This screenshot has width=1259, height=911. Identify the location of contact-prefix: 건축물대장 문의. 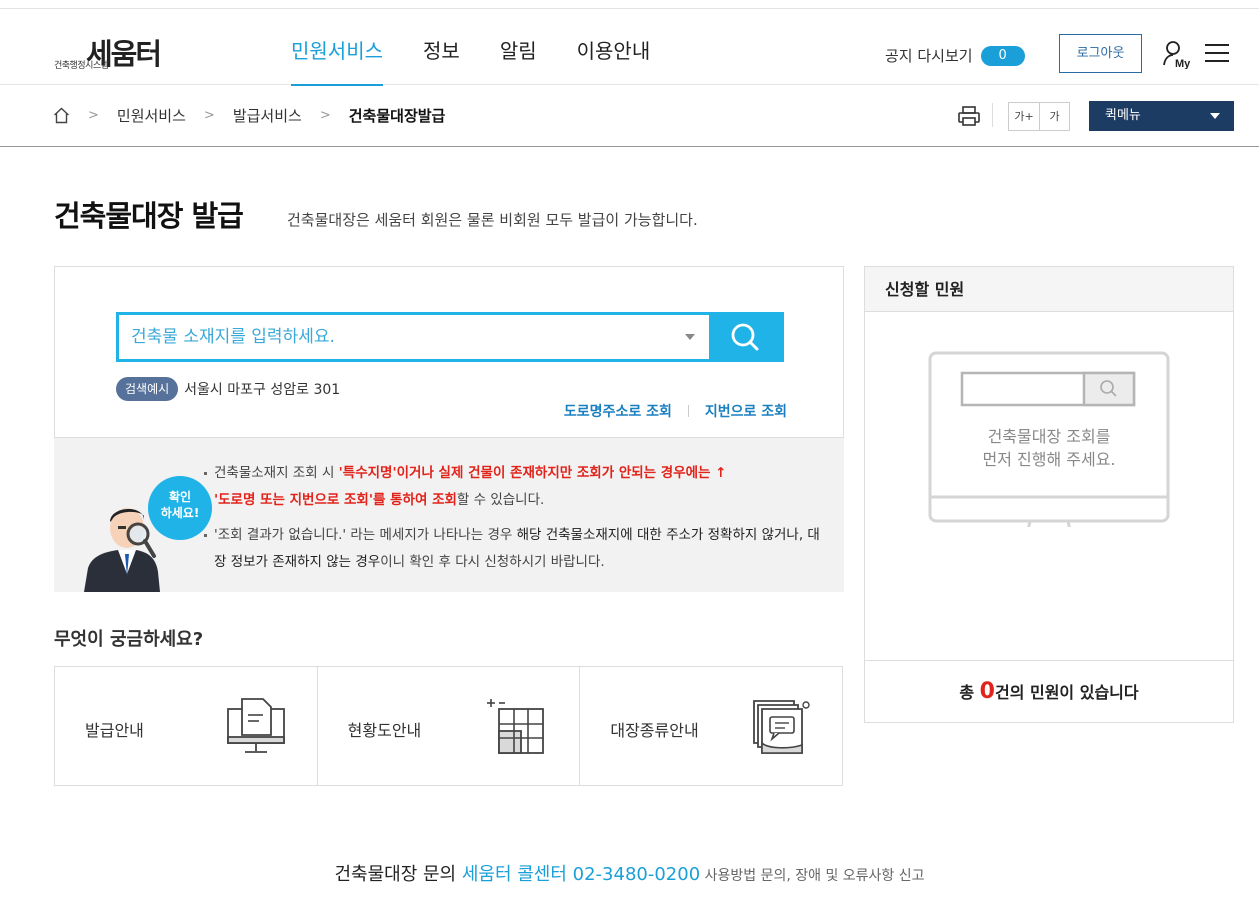
(398, 874).